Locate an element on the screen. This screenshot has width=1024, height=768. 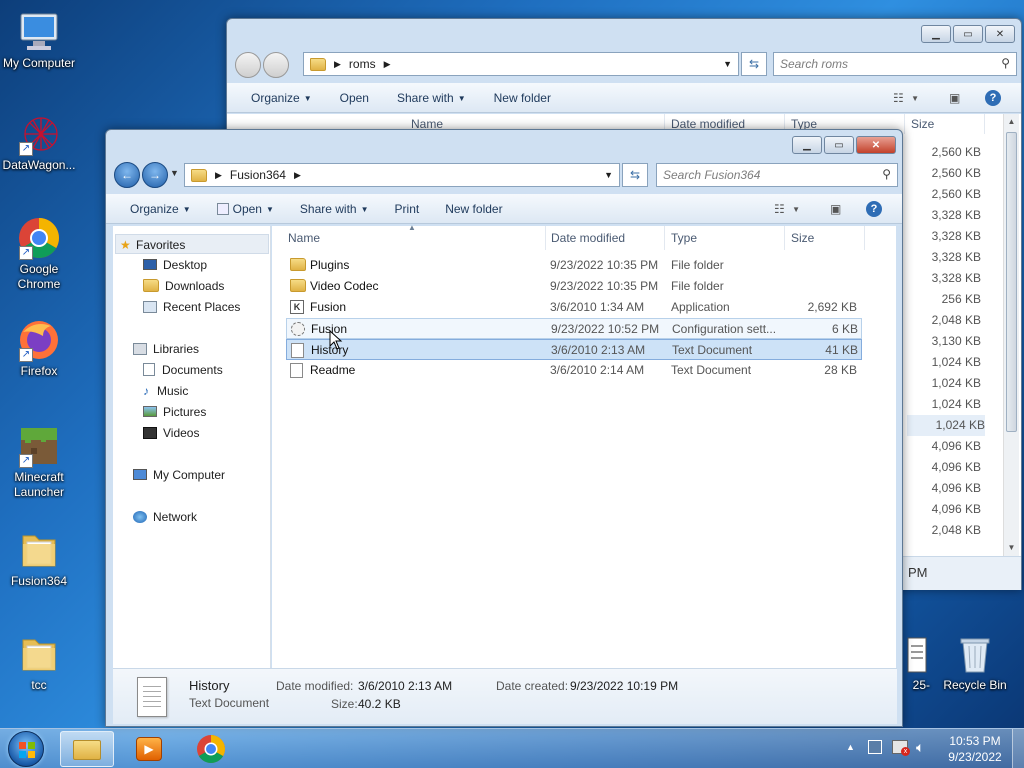
desktop-icon-my-computer: My Computer is located at coordinates (39, 40).